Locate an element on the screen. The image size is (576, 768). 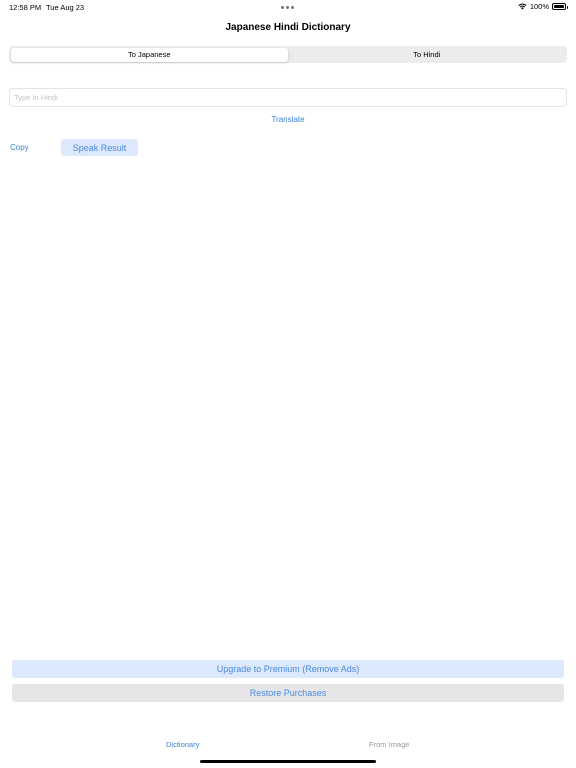
battery-percent: 100% is located at coordinates (539, 6).